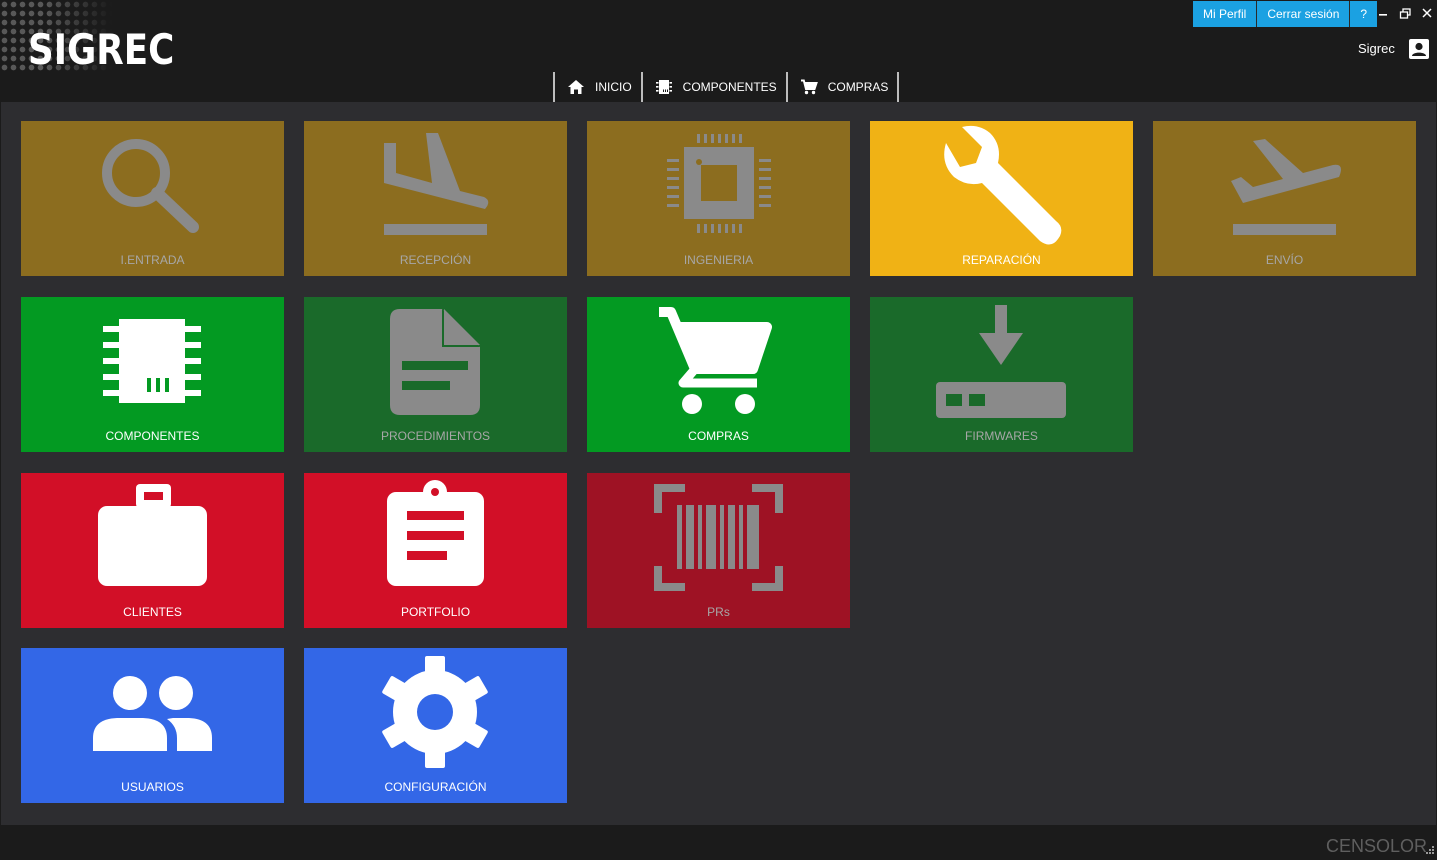 The image size is (1437, 860). Describe the element at coordinates (718, 550) in the screenshot. I see `tile-prs: PRs` at that location.